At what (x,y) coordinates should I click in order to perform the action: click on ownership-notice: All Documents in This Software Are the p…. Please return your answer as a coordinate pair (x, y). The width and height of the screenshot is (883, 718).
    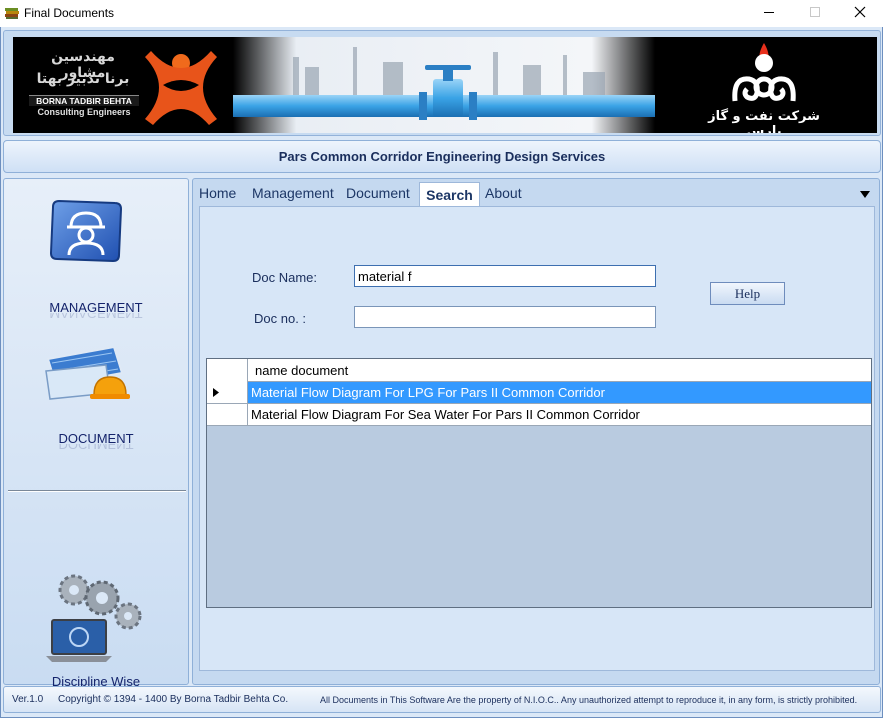
    Looking at the image, I should click on (589, 700).